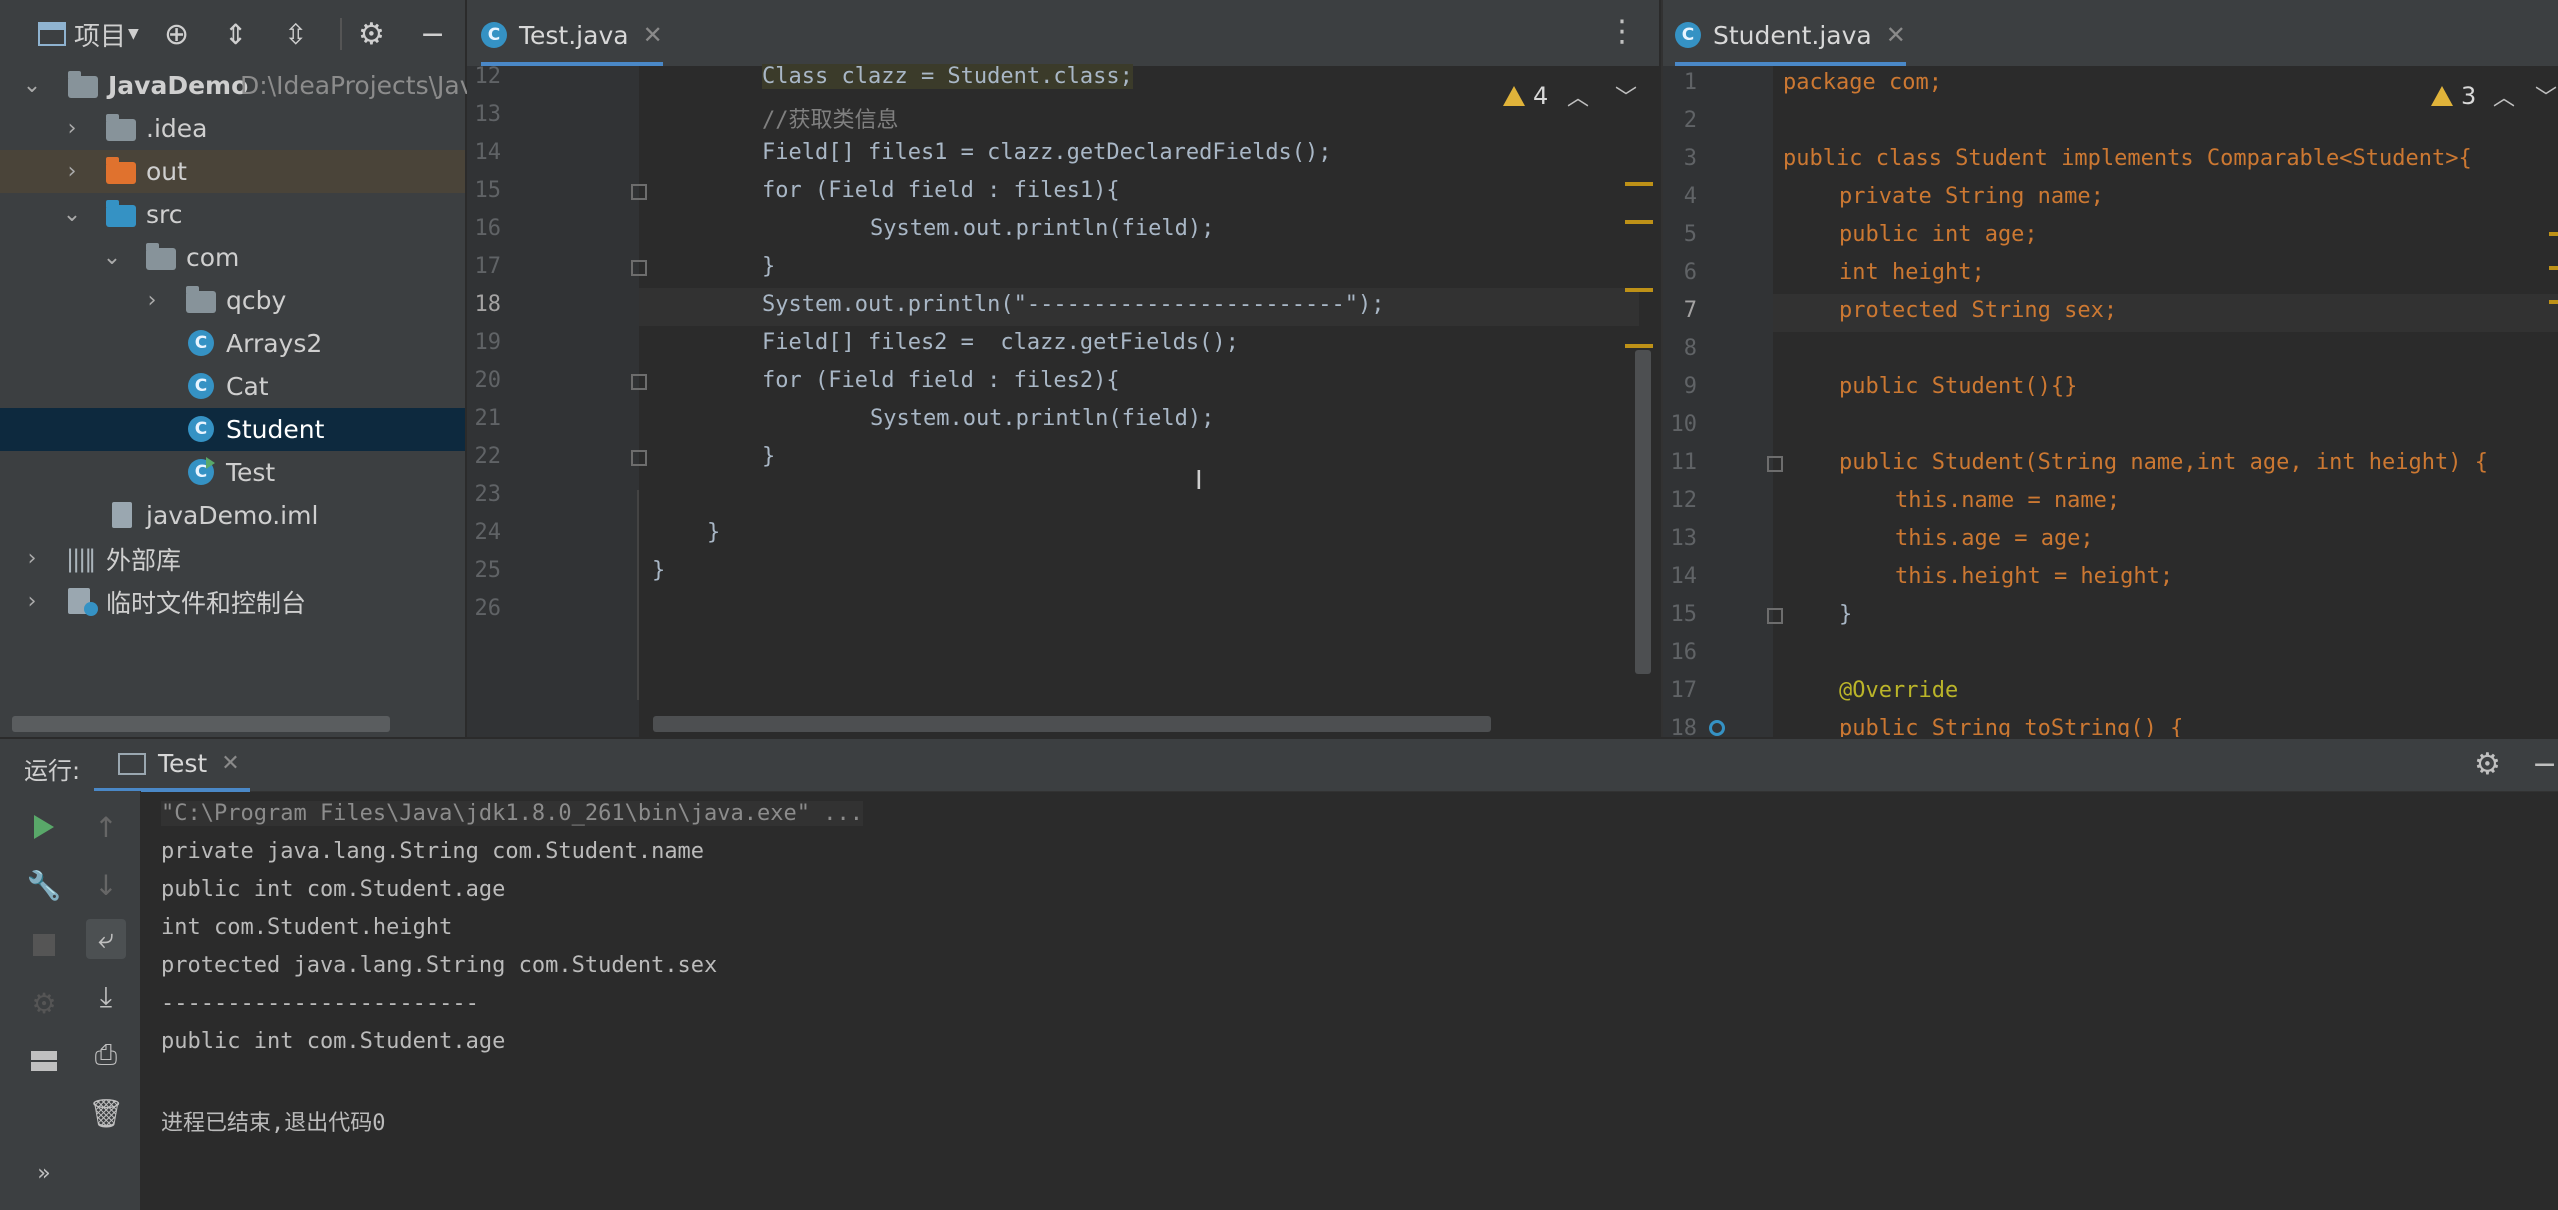 The height and width of the screenshot is (1210, 2558). Describe the element at coordinates (132, 763) in the screenshot. I see `run-config-icon` at that location.